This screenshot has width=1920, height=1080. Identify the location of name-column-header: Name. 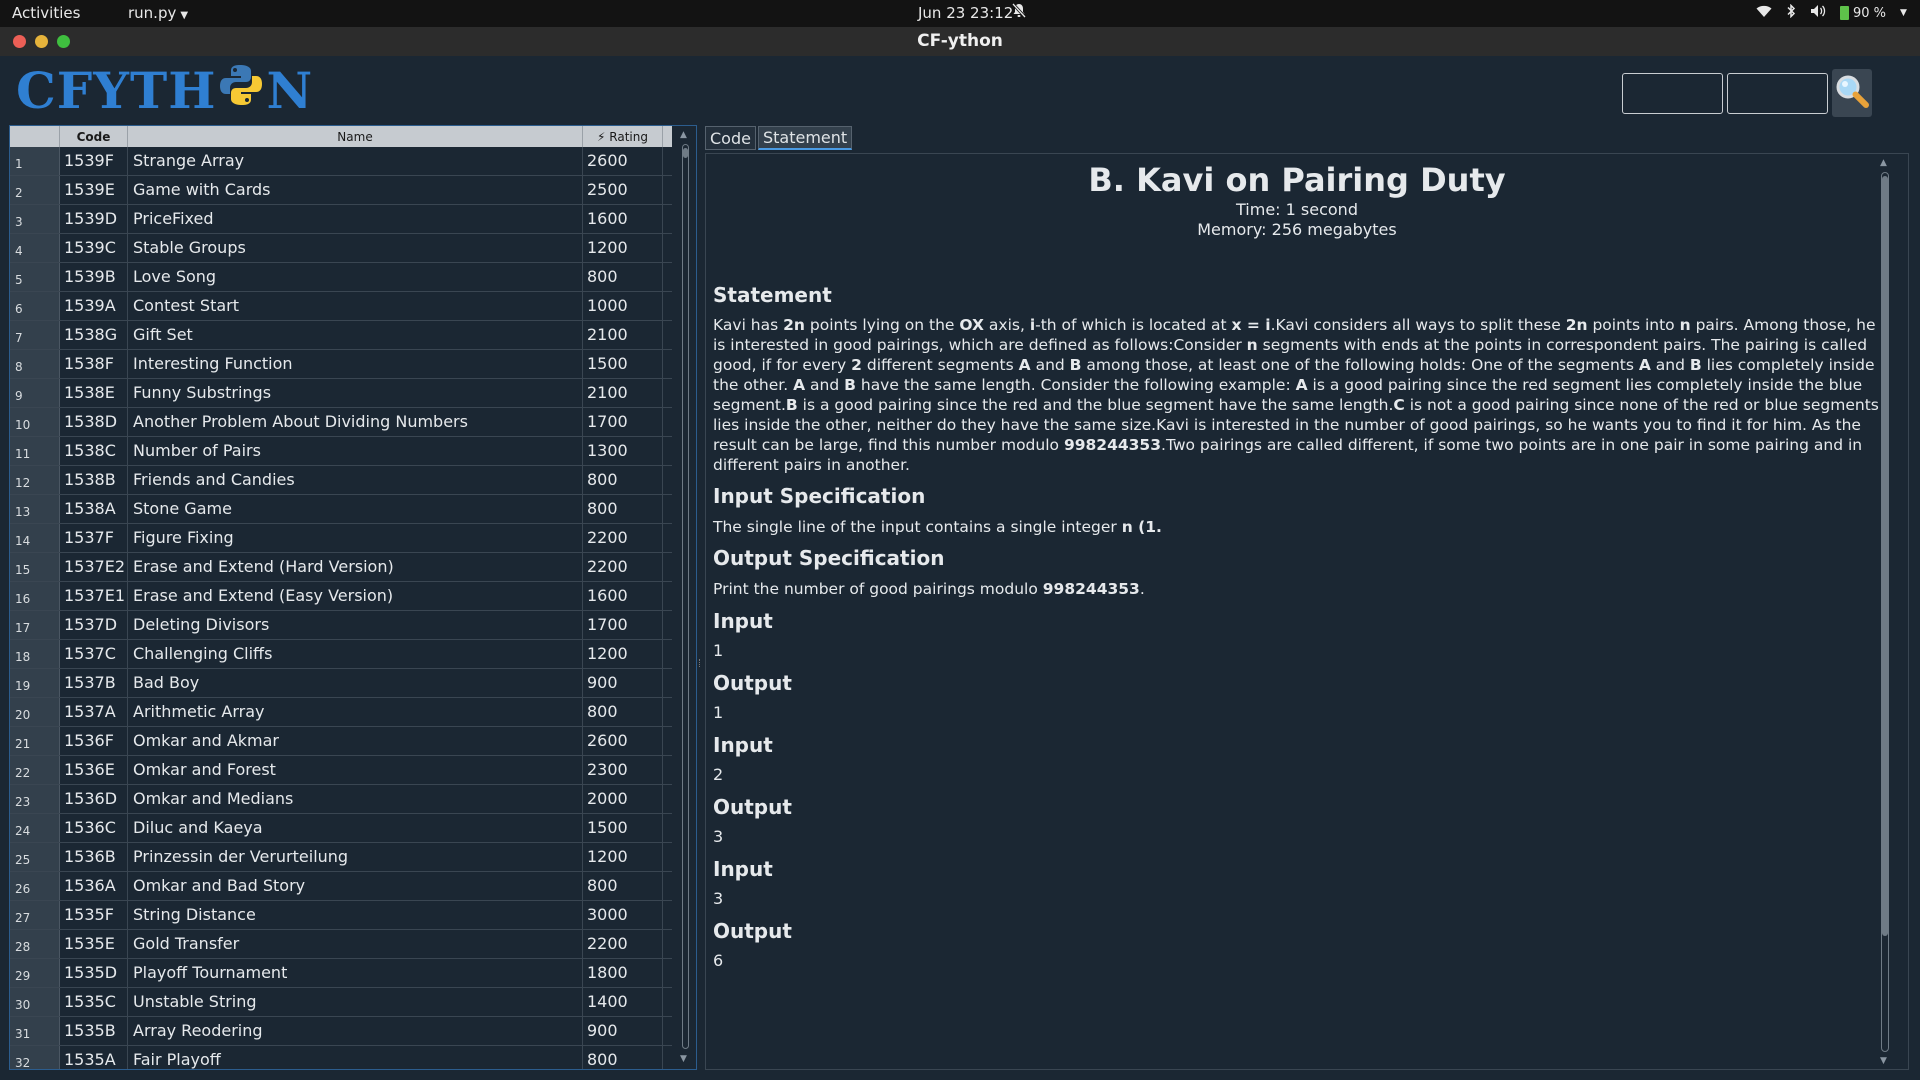
(355, 136).